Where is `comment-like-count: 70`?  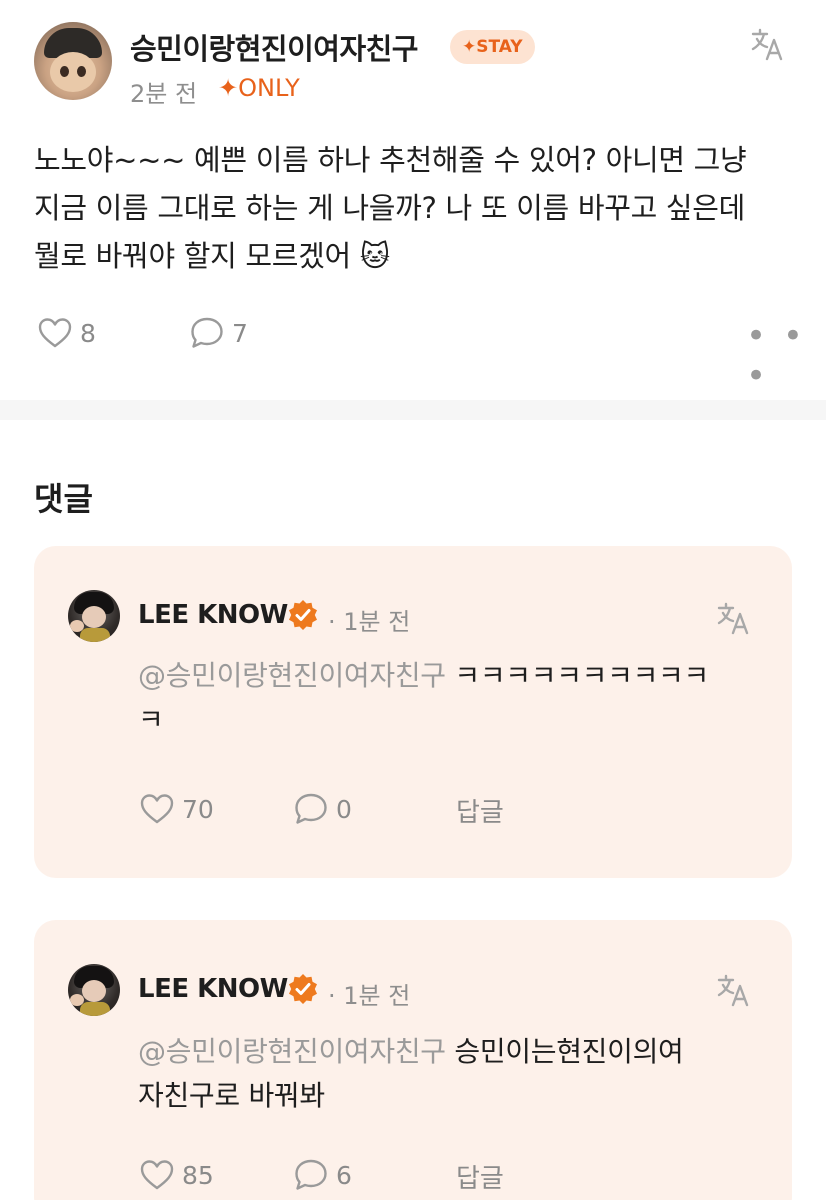
comment-like-count: 70 is located at coordinates (198, 809).